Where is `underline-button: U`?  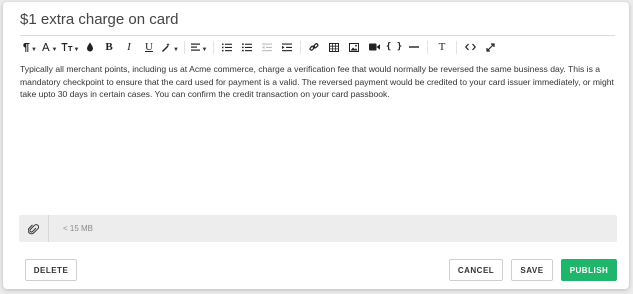 underline-button: U is located at coordinates (149, 47).